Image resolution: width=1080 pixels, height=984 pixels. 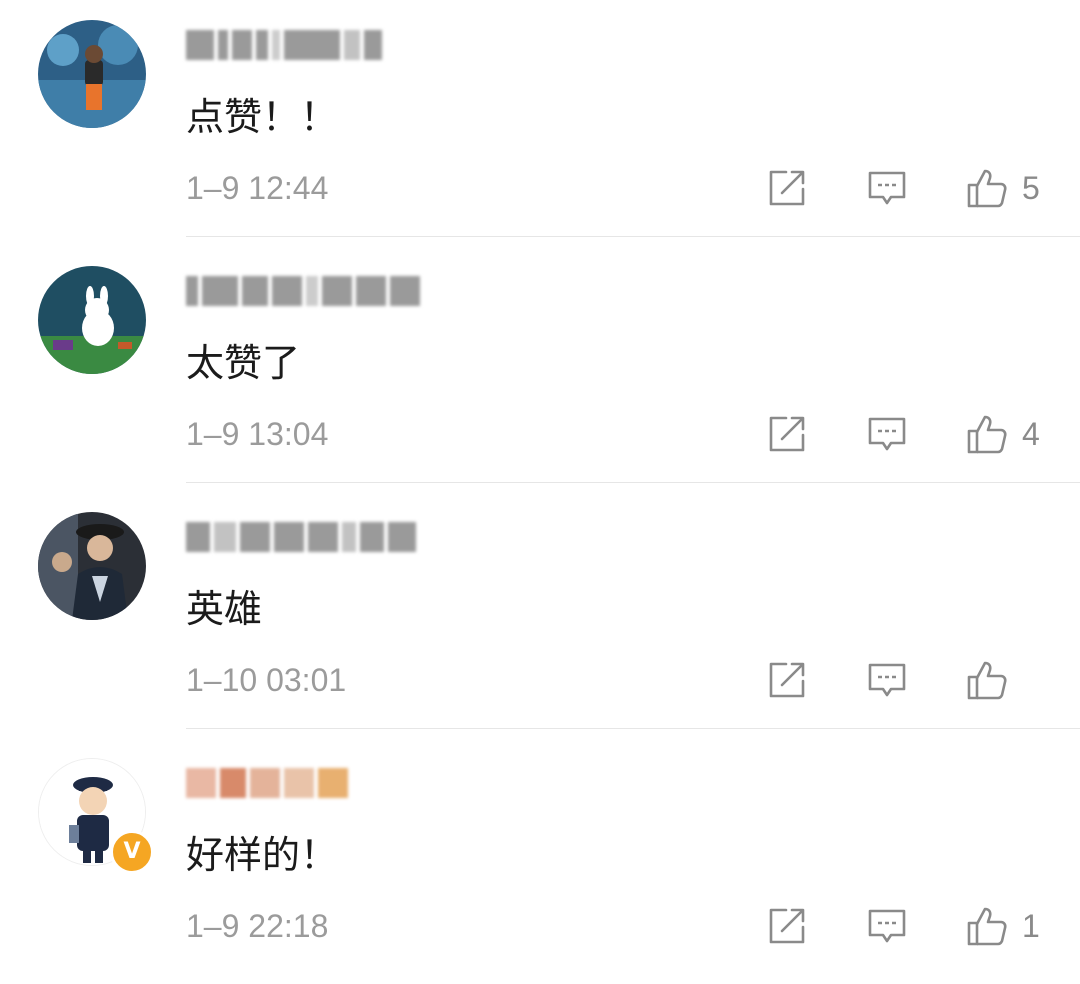 I want to click on comment-actions: 4, so click(x=874, y=434).